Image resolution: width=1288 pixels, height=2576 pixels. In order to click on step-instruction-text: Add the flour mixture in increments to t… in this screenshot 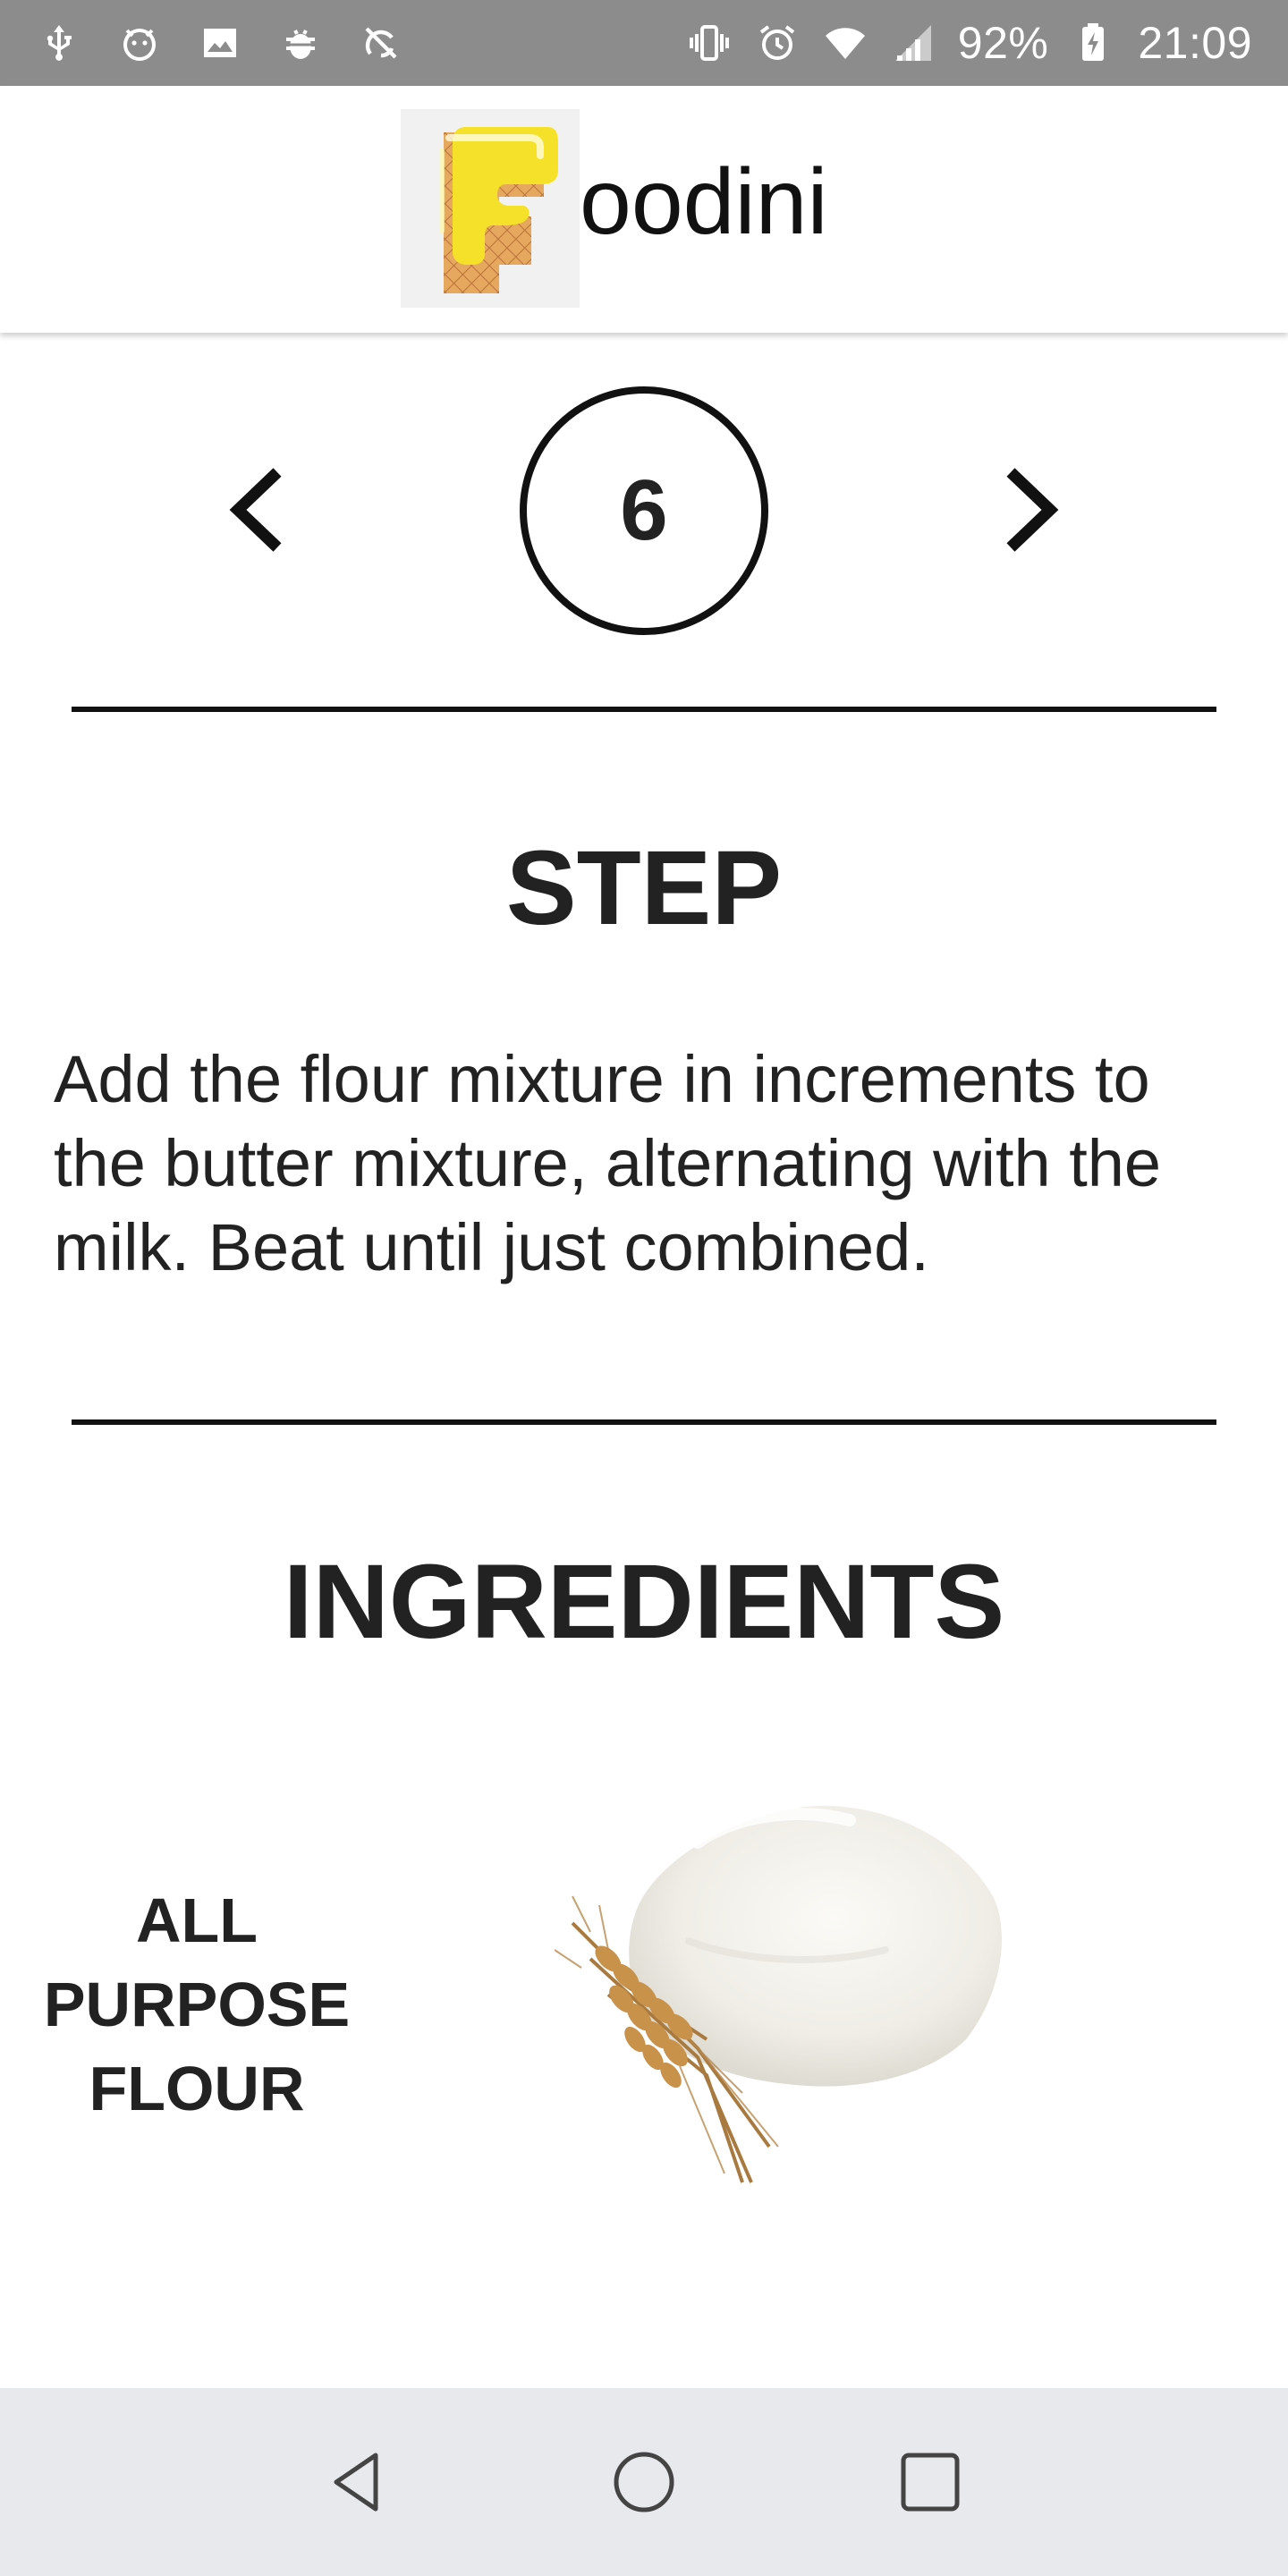, I will do `click(608, 1163)`.